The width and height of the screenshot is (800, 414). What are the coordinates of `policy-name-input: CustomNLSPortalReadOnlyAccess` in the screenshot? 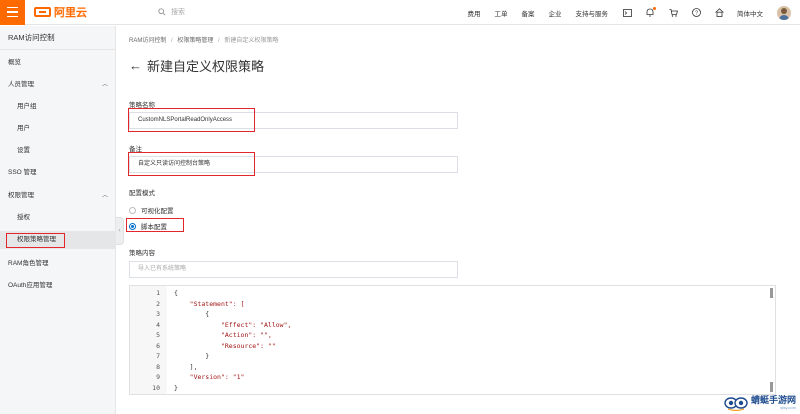 It's located at (293, 120).